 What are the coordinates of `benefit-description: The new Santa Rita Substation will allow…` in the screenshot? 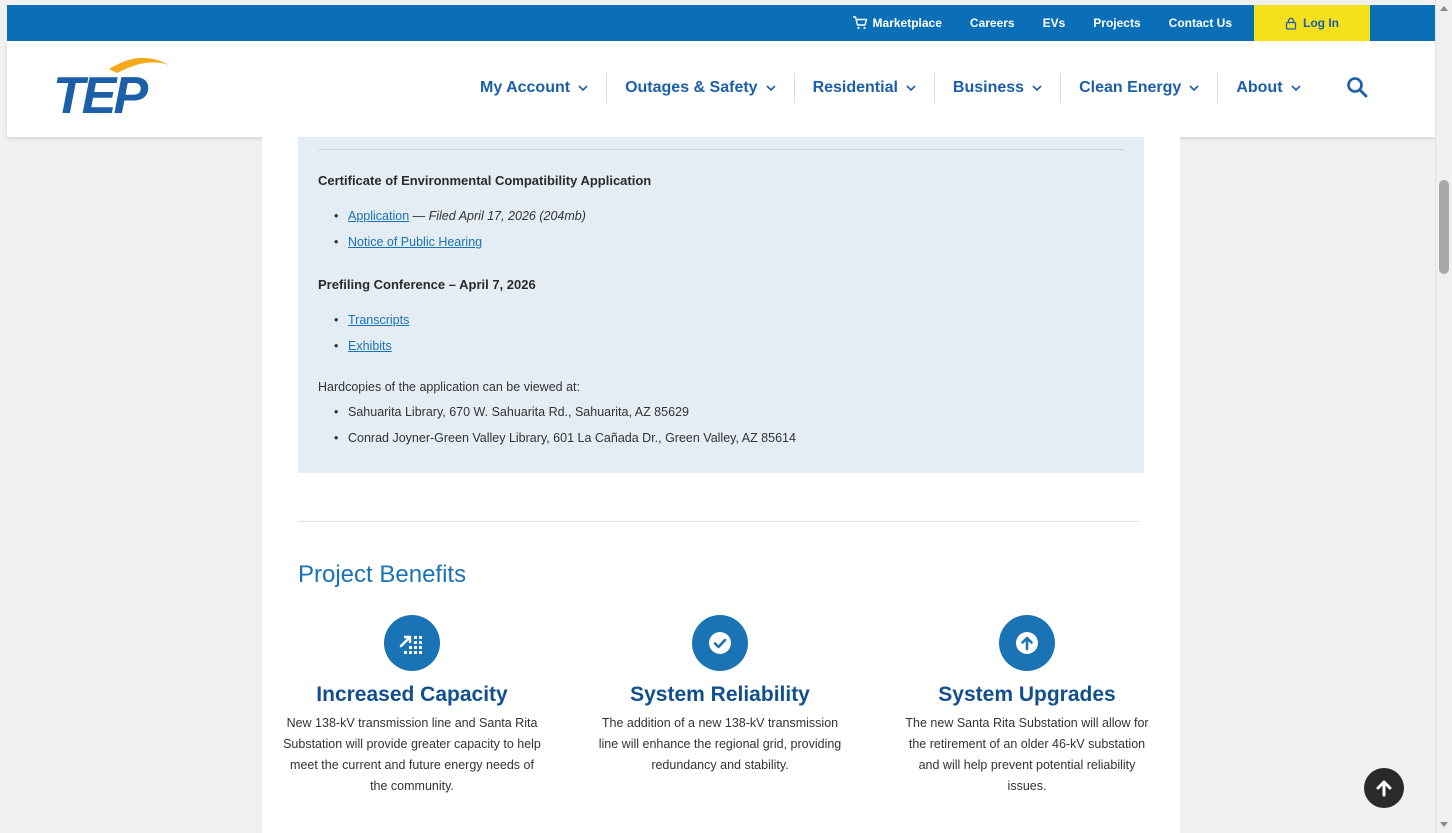 It's located at (1027, 754).